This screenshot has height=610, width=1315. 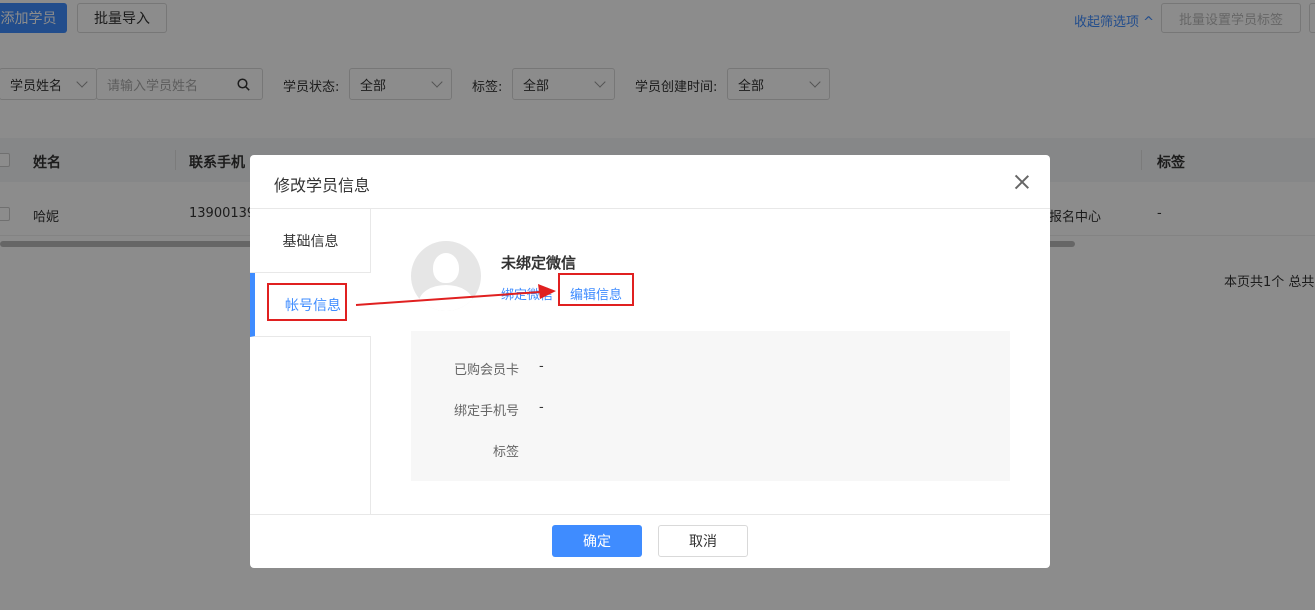 I want to click on tab-basic-info-label: 基础信息, so click(x=310, y=241).